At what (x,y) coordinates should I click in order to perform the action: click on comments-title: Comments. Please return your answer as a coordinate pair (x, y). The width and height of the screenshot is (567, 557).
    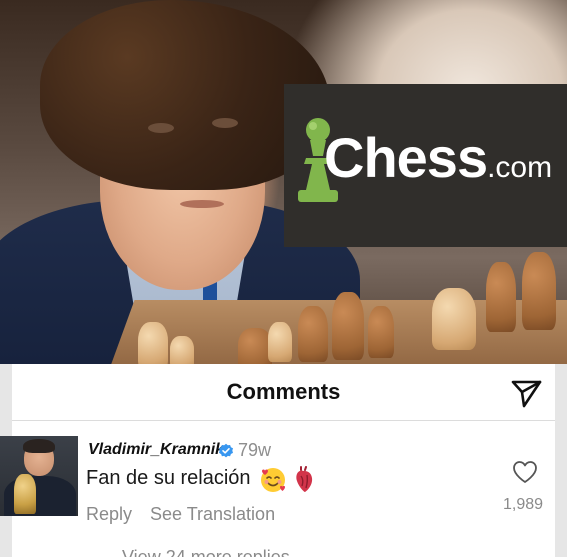
    Looking at the image, I should click on (283, 391).